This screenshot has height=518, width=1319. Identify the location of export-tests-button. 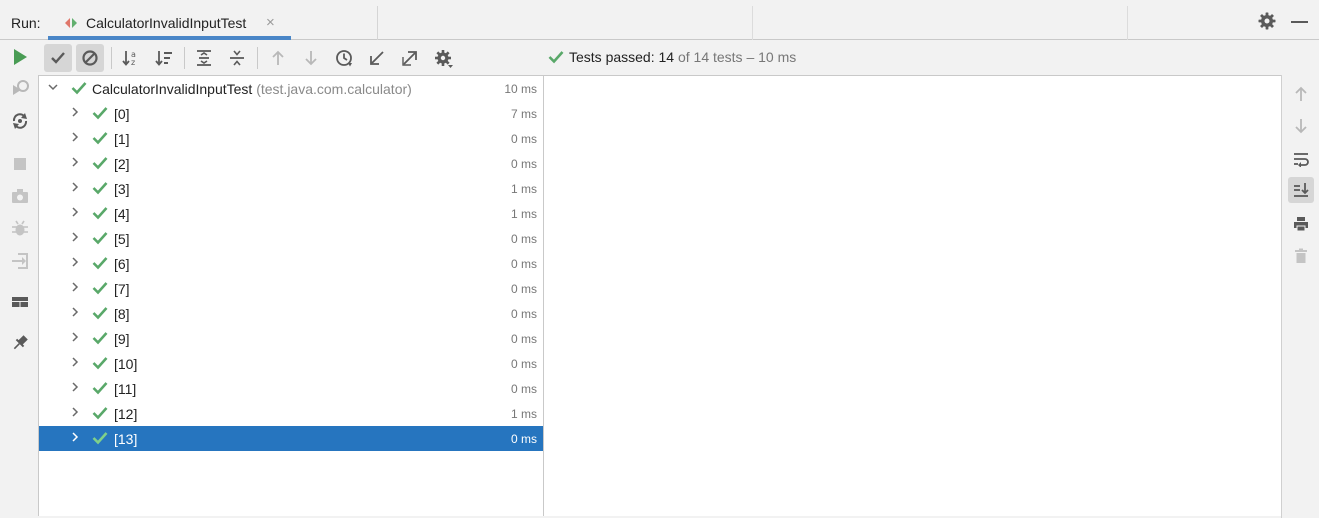
(410, 58).